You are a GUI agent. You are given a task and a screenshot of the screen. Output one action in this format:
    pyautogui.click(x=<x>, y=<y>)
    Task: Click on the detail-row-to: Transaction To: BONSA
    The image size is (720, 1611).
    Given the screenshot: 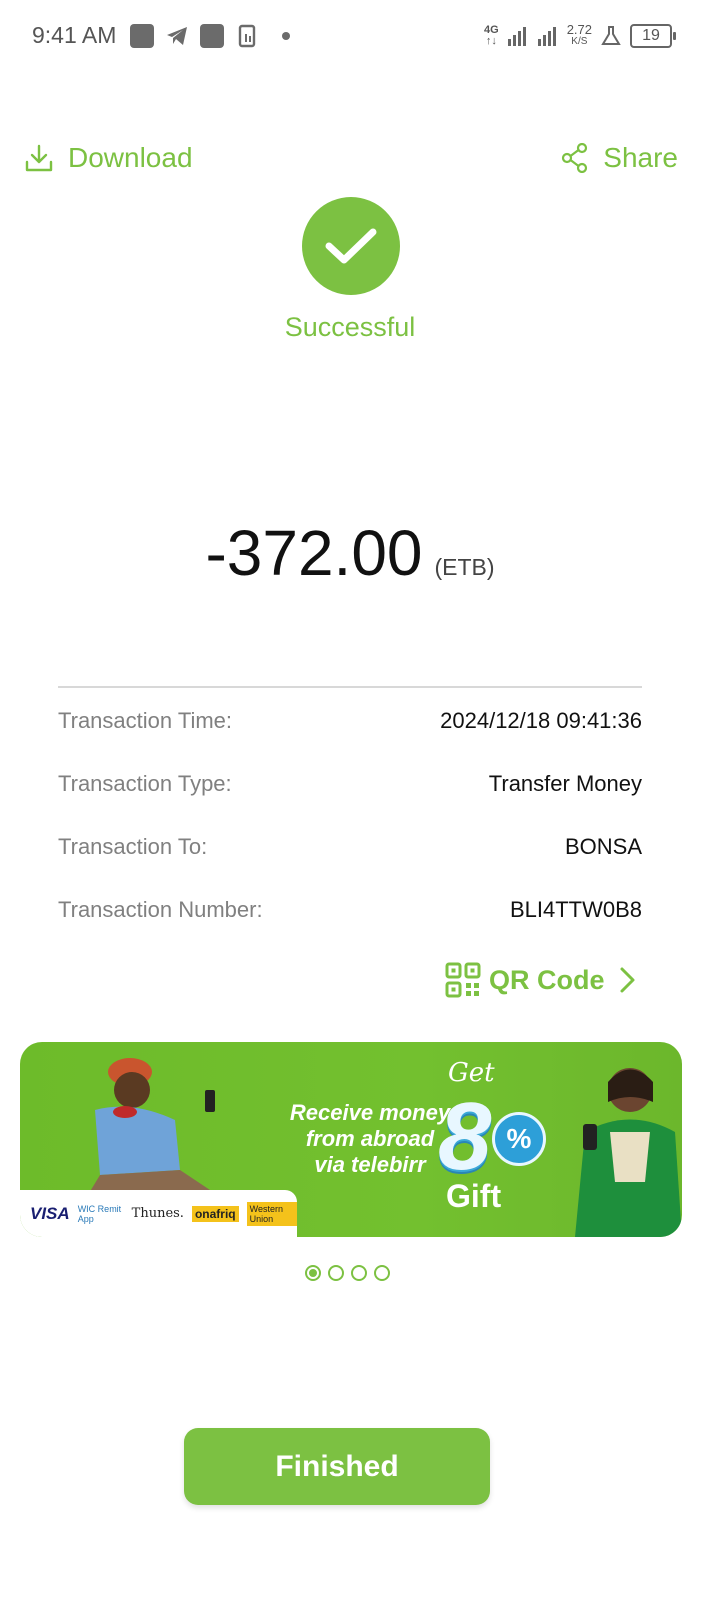 What is the action you would take?
    pyautogui.click(x=350, y=847)
    